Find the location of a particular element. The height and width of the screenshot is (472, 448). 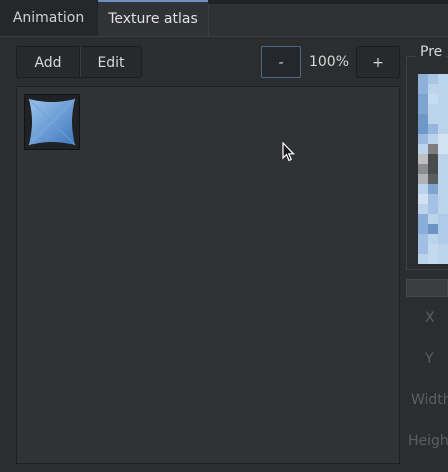

tab-animation-label: Animation is located at coordinates (48, 18).